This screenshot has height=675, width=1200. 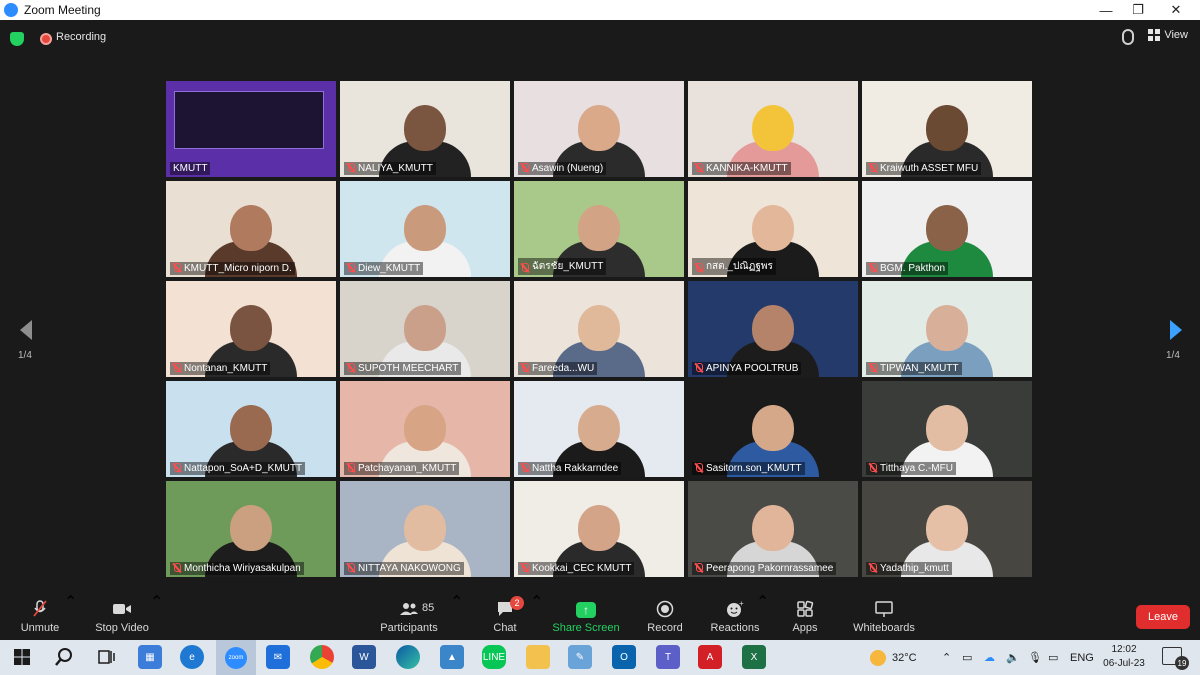 I want to click on view-button: View, so click(x=1168, y=35).